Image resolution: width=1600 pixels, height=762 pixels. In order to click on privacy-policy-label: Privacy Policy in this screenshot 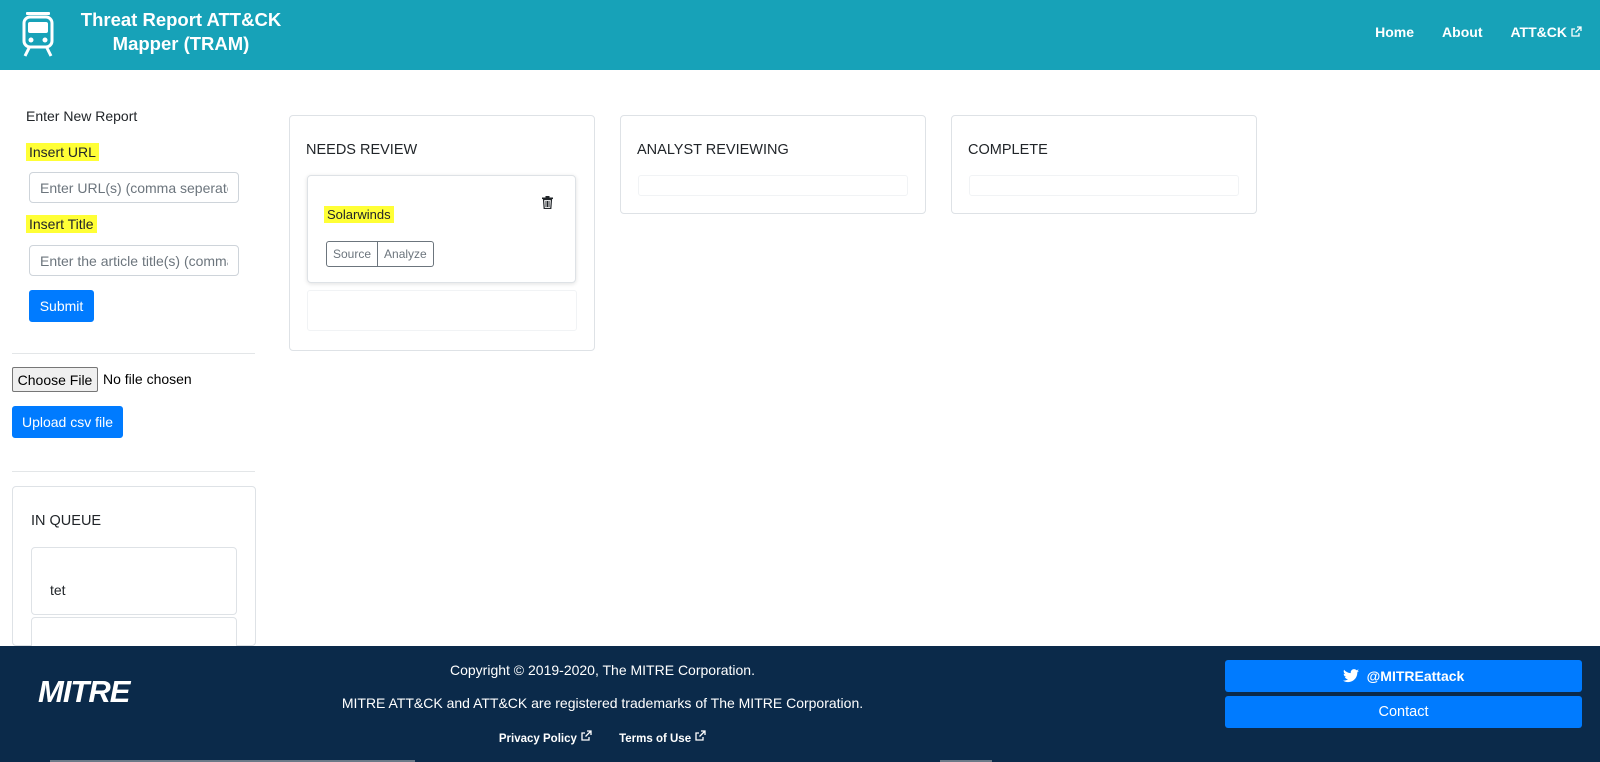, I will do `click(537, 739)`.